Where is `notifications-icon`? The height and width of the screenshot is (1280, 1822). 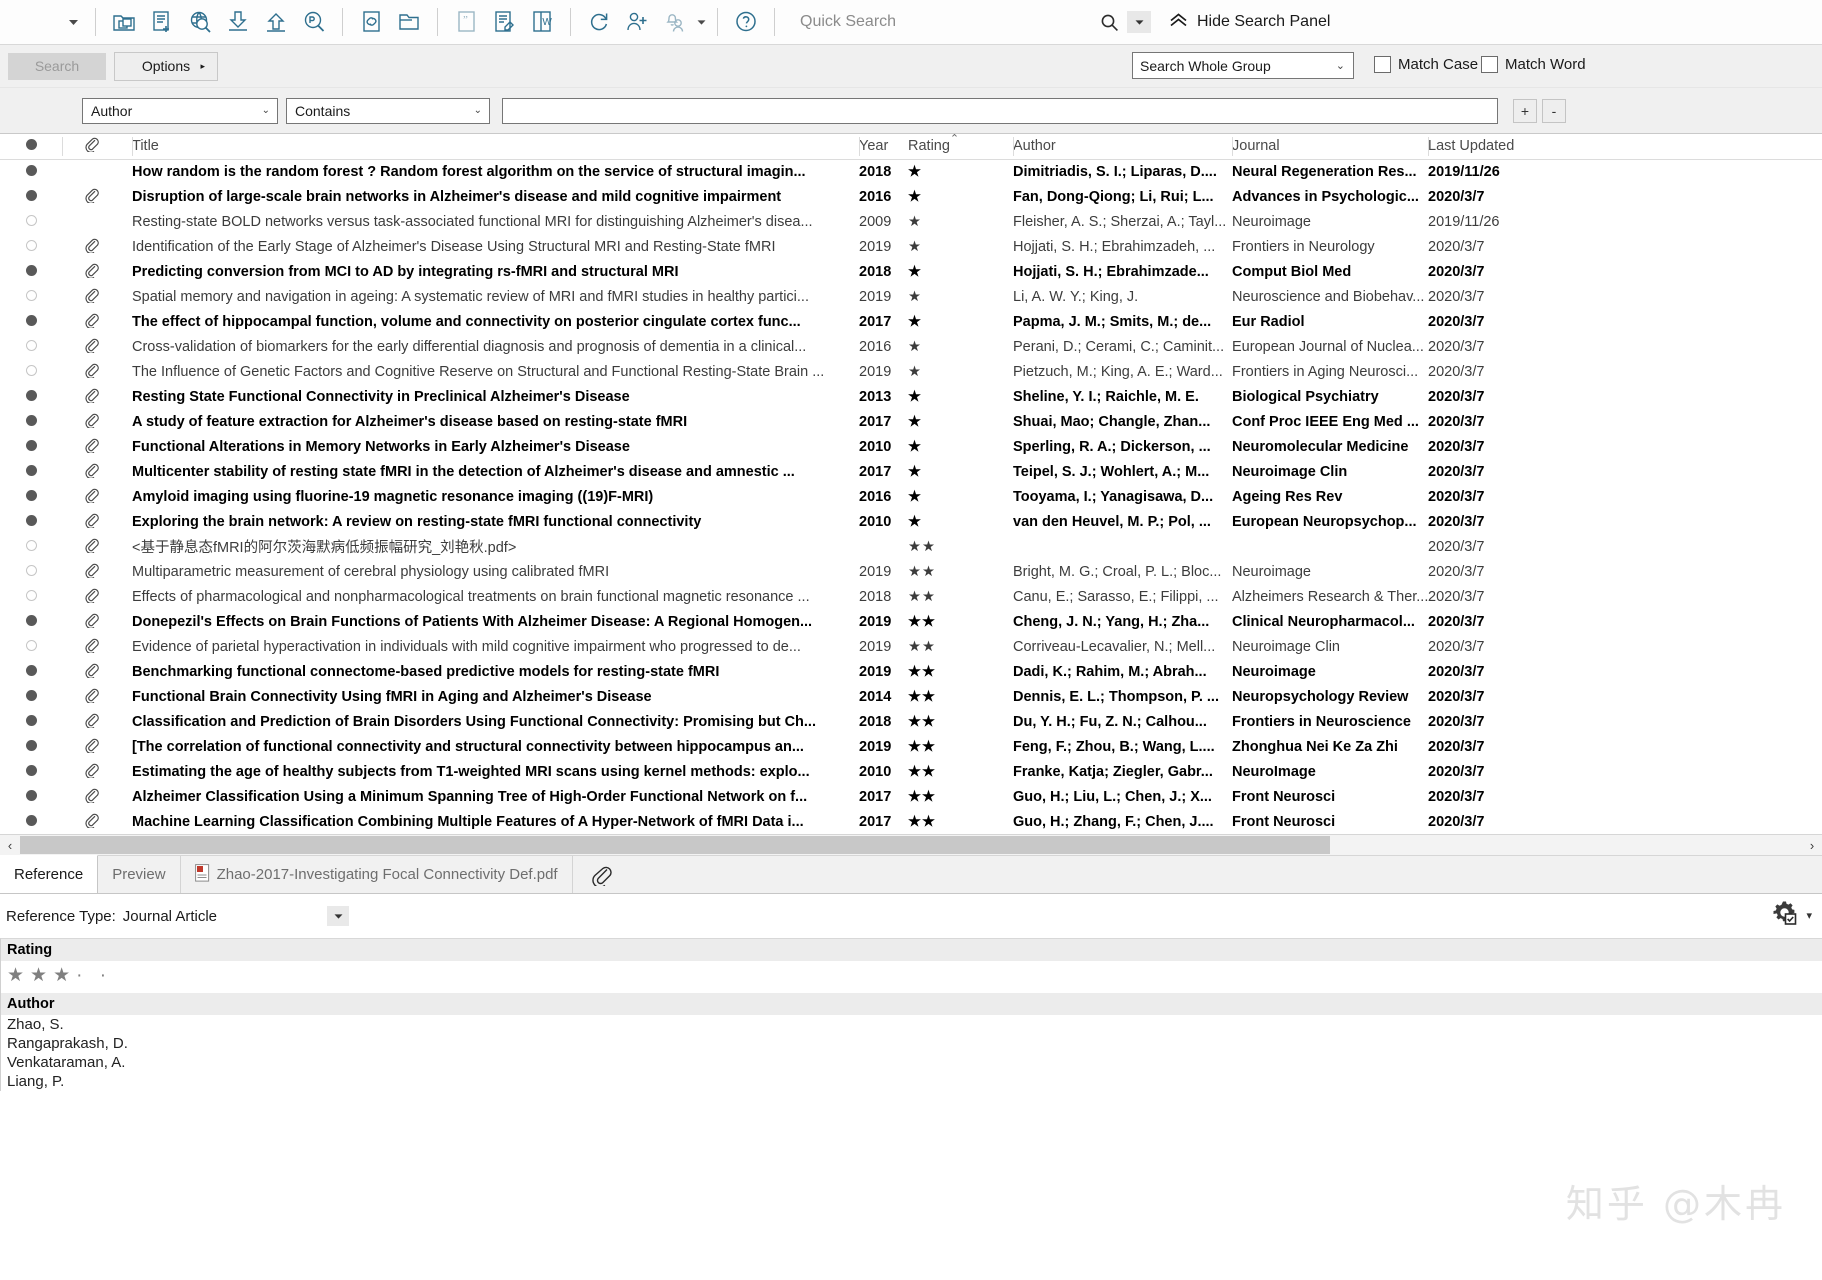 notifications-icon is located at coordinates (675, 22).